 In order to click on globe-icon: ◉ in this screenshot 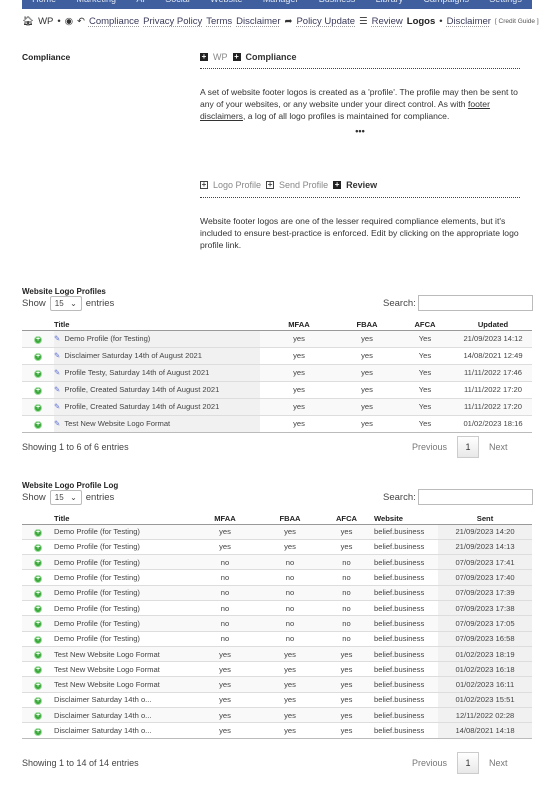, I will do `click(69, 21)`.